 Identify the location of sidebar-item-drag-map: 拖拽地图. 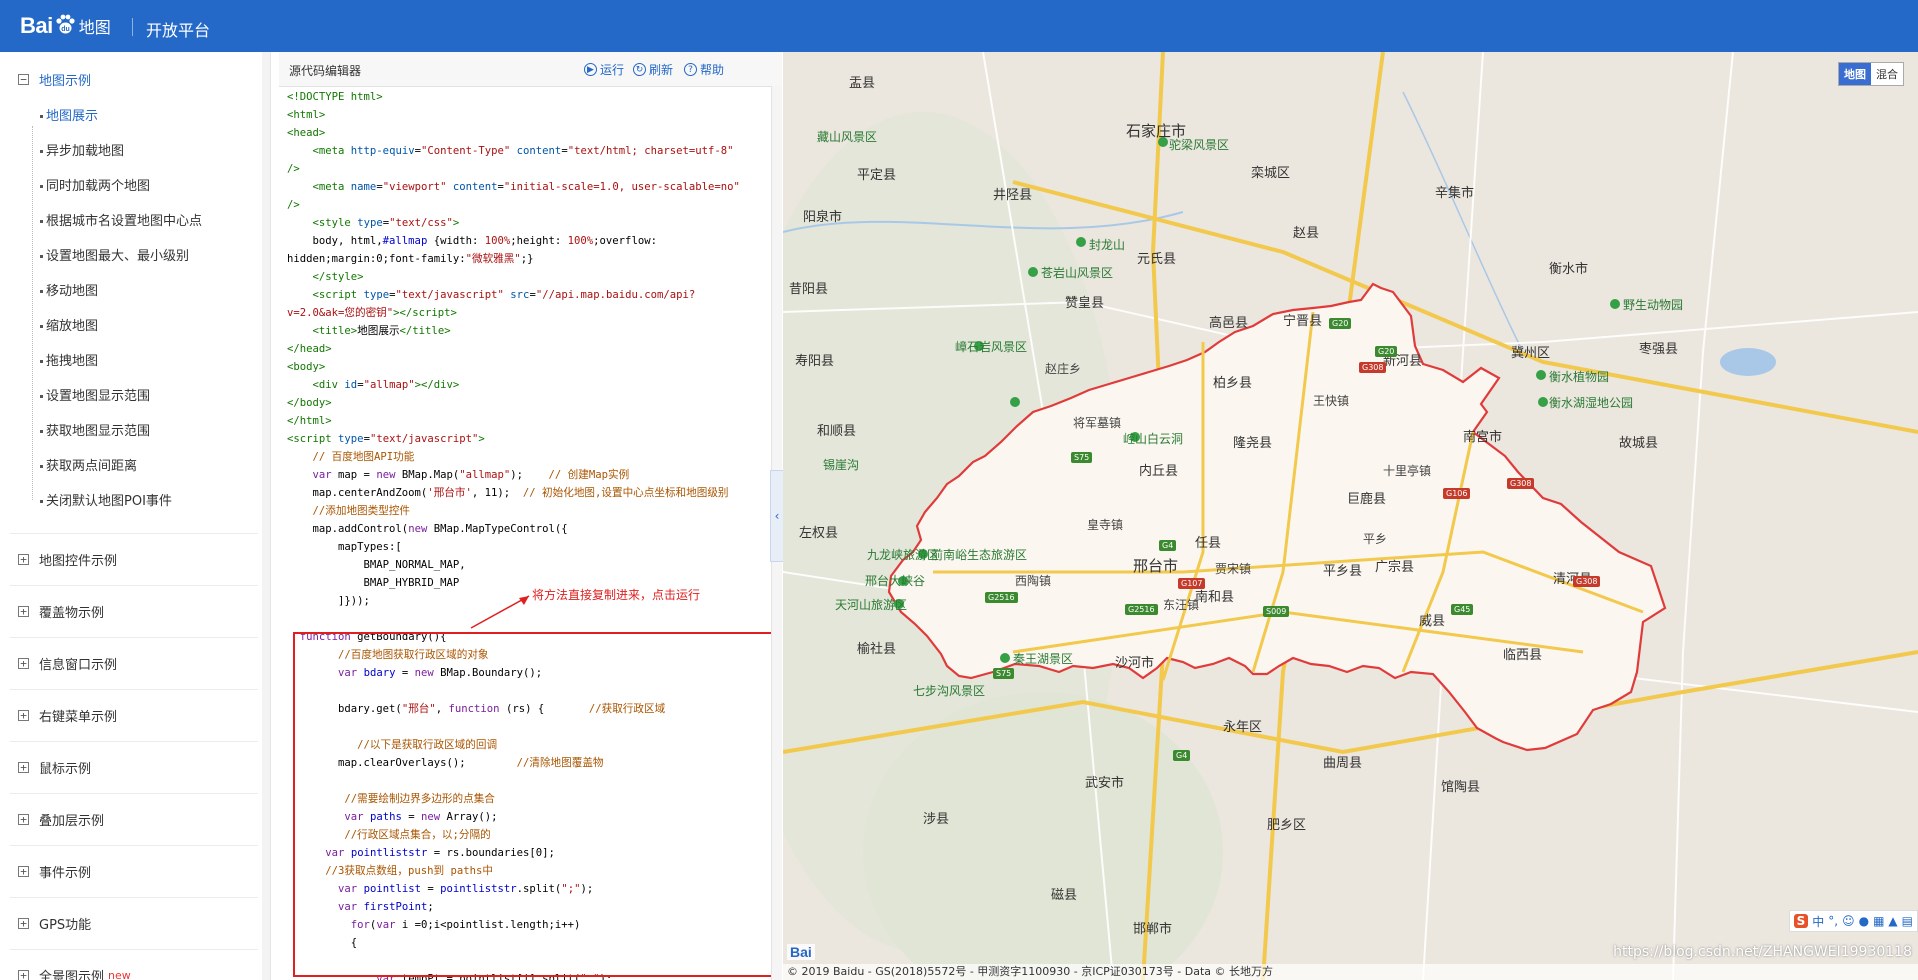
(69, 359).